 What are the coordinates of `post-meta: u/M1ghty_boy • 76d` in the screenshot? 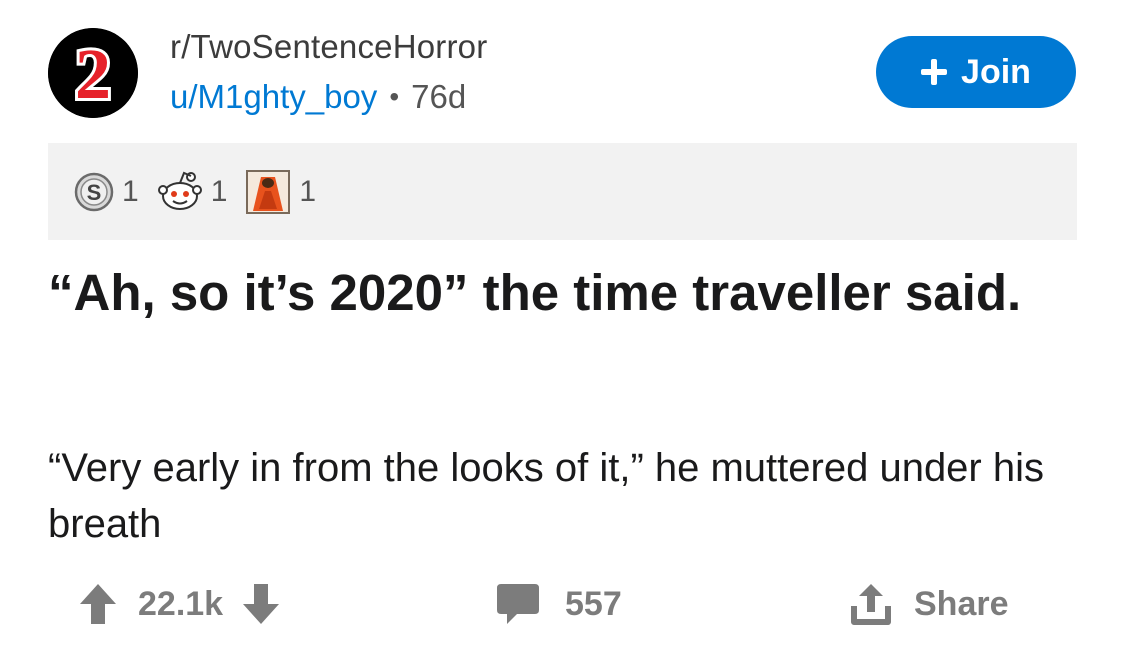 It's located at (318, 97).